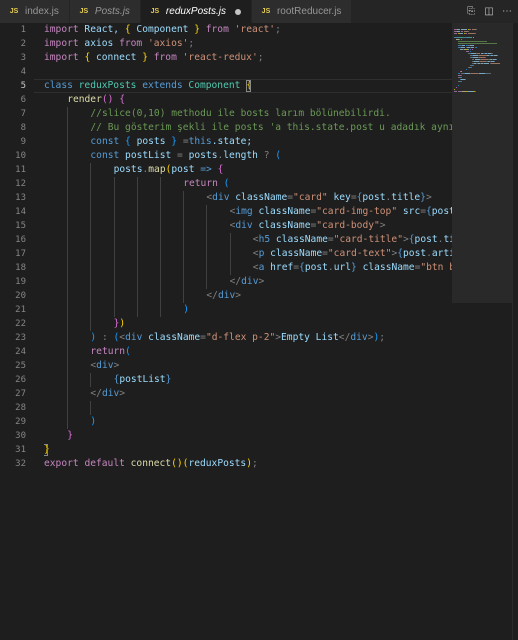 The height and width of the screenshot is (640, 518). I want to click on line-number: 16, so click(20, 240).